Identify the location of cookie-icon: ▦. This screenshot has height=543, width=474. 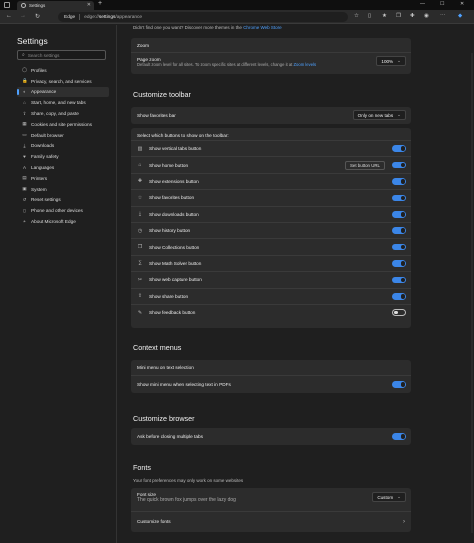
(24, 124).